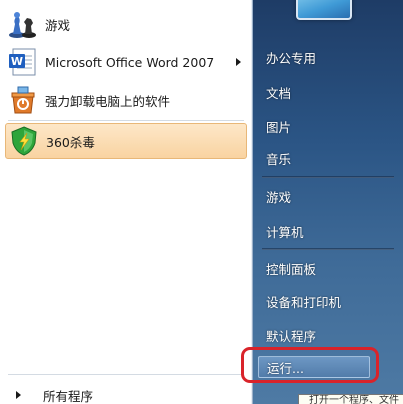  Describe the element at coordinates (304, 302) in the screenshot. I see `right-item-label: 设备和打印机` at that location.